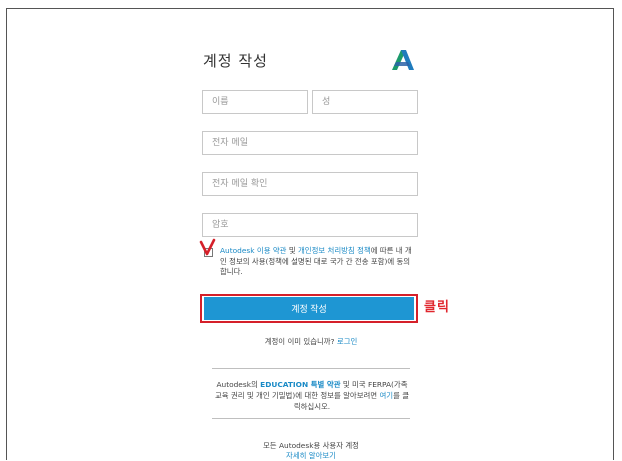  I want to click on login-link: 로그인, so click(347, 341).